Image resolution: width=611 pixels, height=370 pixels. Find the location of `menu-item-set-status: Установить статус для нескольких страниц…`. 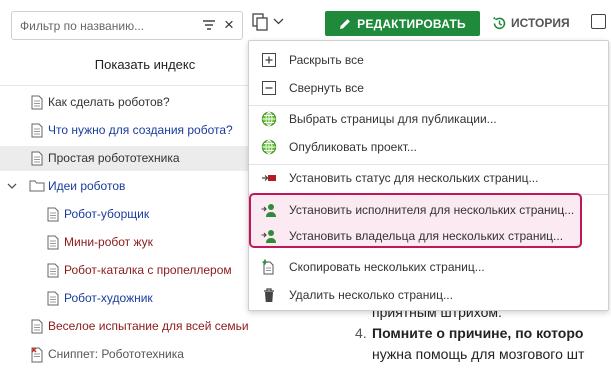

menu-item-set-status: Установить статус для нескольких страниц… is located at coordinates (428, 178).